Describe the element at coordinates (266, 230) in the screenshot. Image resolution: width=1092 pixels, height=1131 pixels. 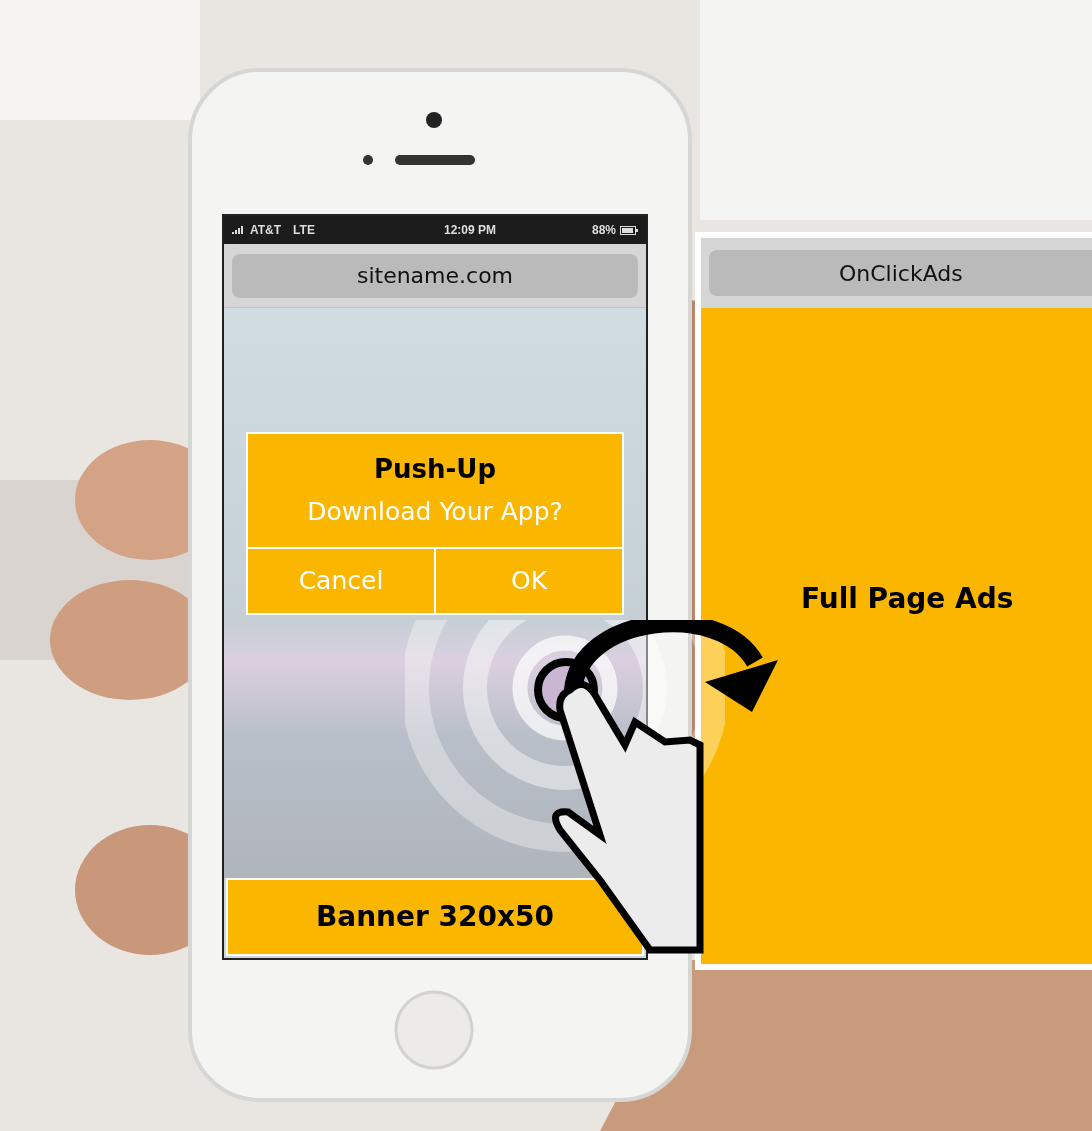
I see `carrier-label: AT&T` at that location.